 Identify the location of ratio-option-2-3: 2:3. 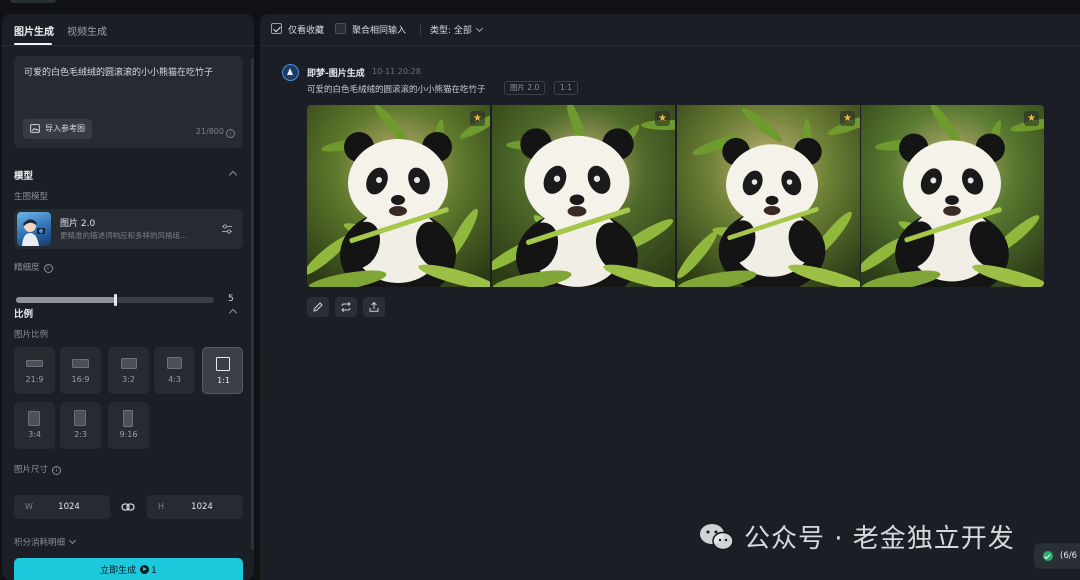
(80, 425).